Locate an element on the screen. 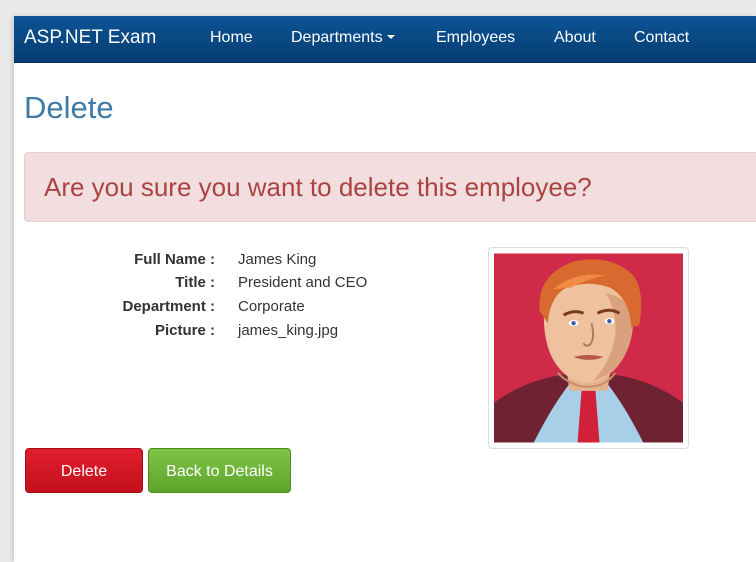 Image resolution: width=756 pixels, height=562 pixels. department-label: Department : is located at coordinates (168, 306).